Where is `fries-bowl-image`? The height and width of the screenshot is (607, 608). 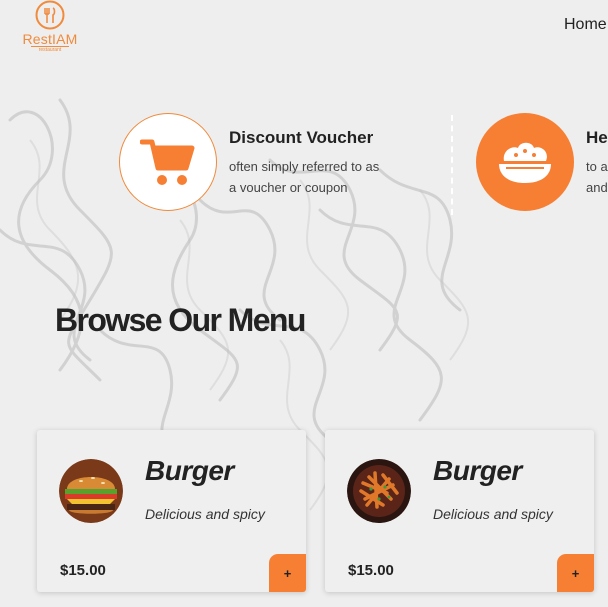
fries-bowl-image is located at coordinates (379, 491).